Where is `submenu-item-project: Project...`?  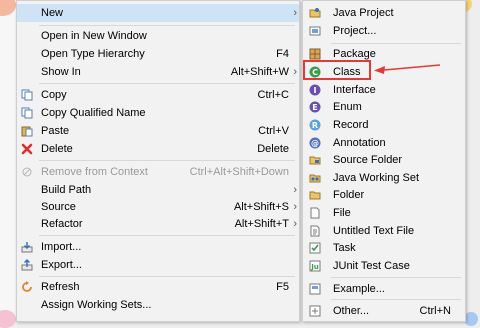 submenu-item-project: Project... is located at coordinates (384, 31).